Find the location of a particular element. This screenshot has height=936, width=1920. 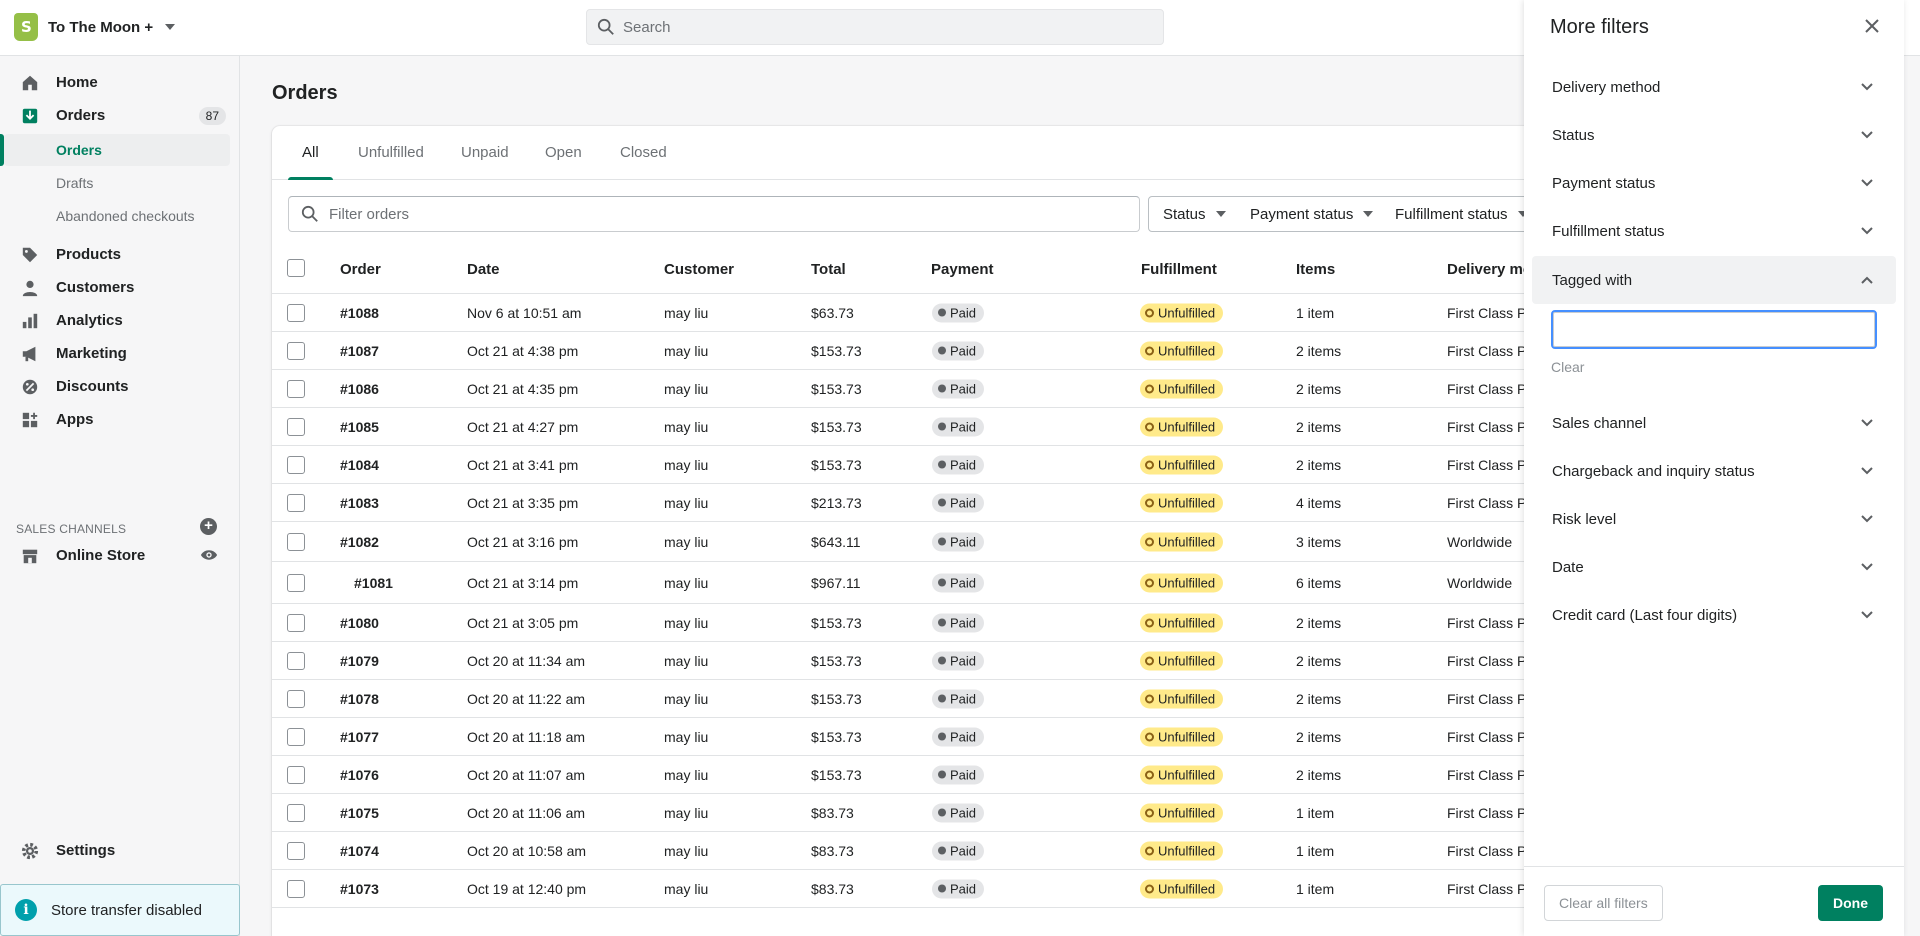

order-number: #1081 is located at coordinates (373, 583).